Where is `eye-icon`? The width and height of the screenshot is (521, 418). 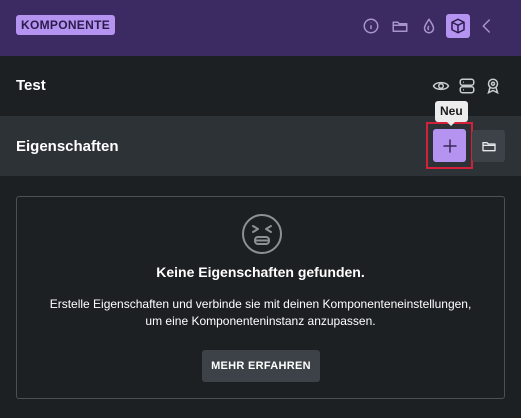 eye-icon is located at coordinates (441, 86).